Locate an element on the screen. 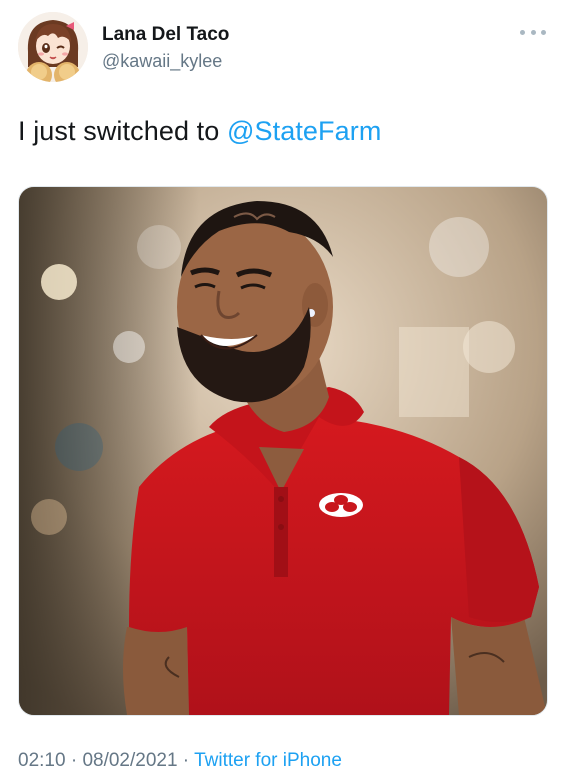 This screenshot has height=782, width=562. avatar-illustration is located at coordinates (53, 47).